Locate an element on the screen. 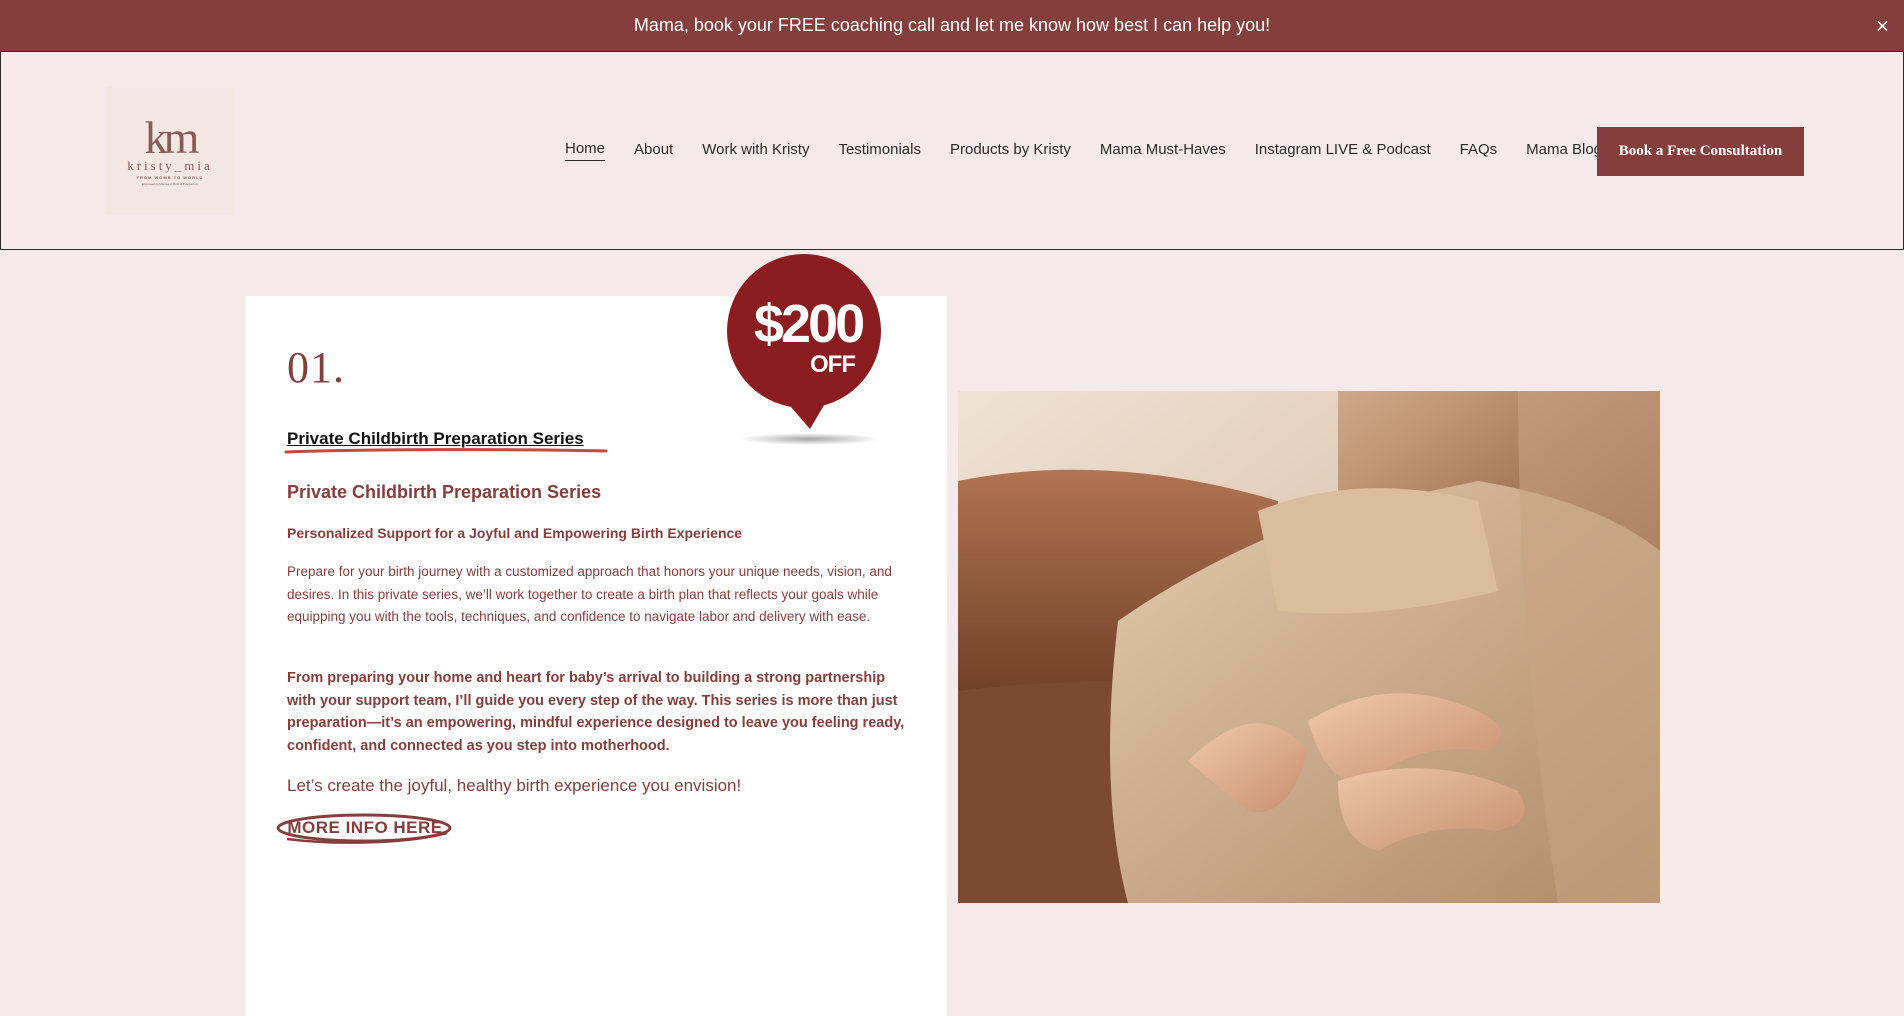 The image size is (1904, 1016). nav-item-products: Products by Kristy is located at coordinates (1010, 151).